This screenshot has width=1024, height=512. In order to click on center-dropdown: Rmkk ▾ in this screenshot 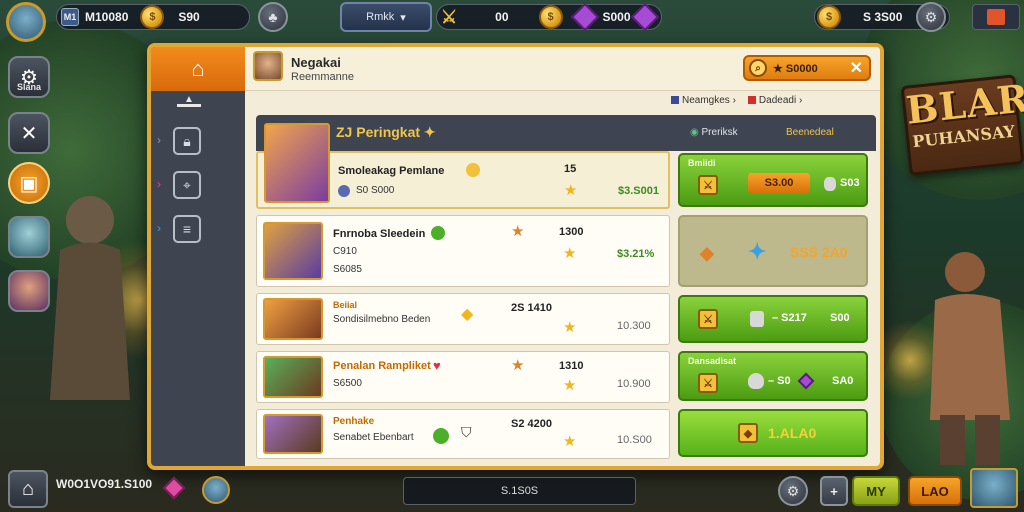, I will do `click(386, 17)`.